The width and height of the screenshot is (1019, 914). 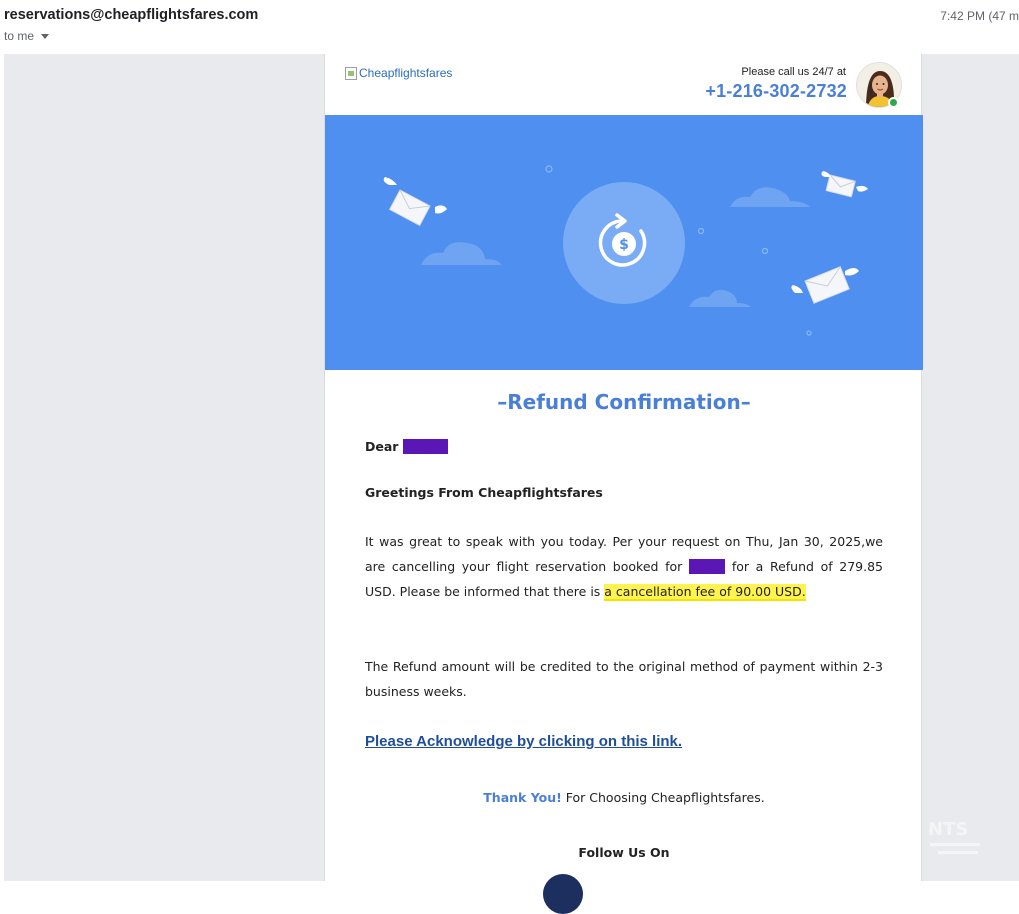 What do you see at coordinates (624, 446) in the screenshot?
I see `salutation: Dear XXXX,` at bounding box center [624, 446].